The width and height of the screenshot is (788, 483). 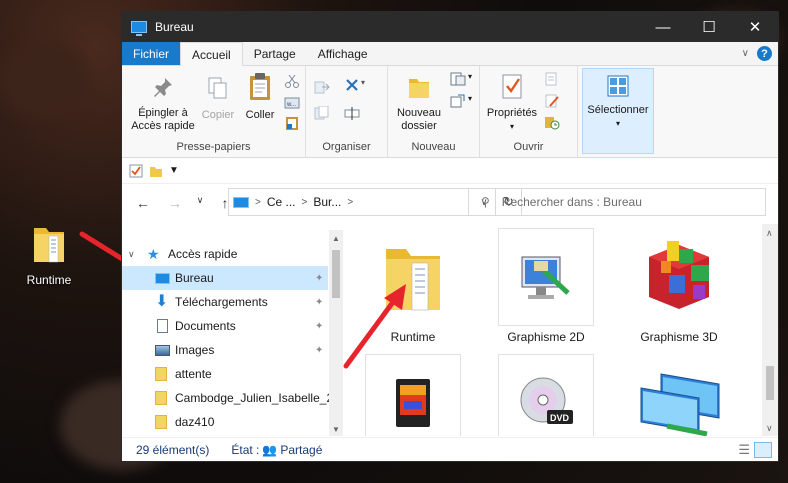 What do you see at coordinates (512, 102) in the screenshot?
I see `properties-button: Propriétés ▾` at bounding box center [512, 102].